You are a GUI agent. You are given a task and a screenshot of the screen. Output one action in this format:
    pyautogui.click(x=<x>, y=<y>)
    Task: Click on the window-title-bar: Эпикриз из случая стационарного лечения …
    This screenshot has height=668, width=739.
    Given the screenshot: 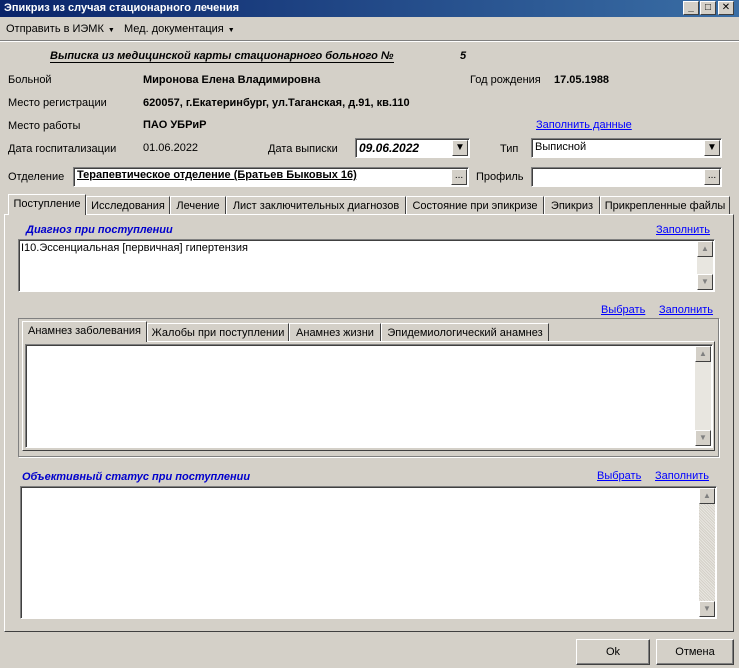 What is the action you would take?
    pyautogui.click(x=369, y=8)
    